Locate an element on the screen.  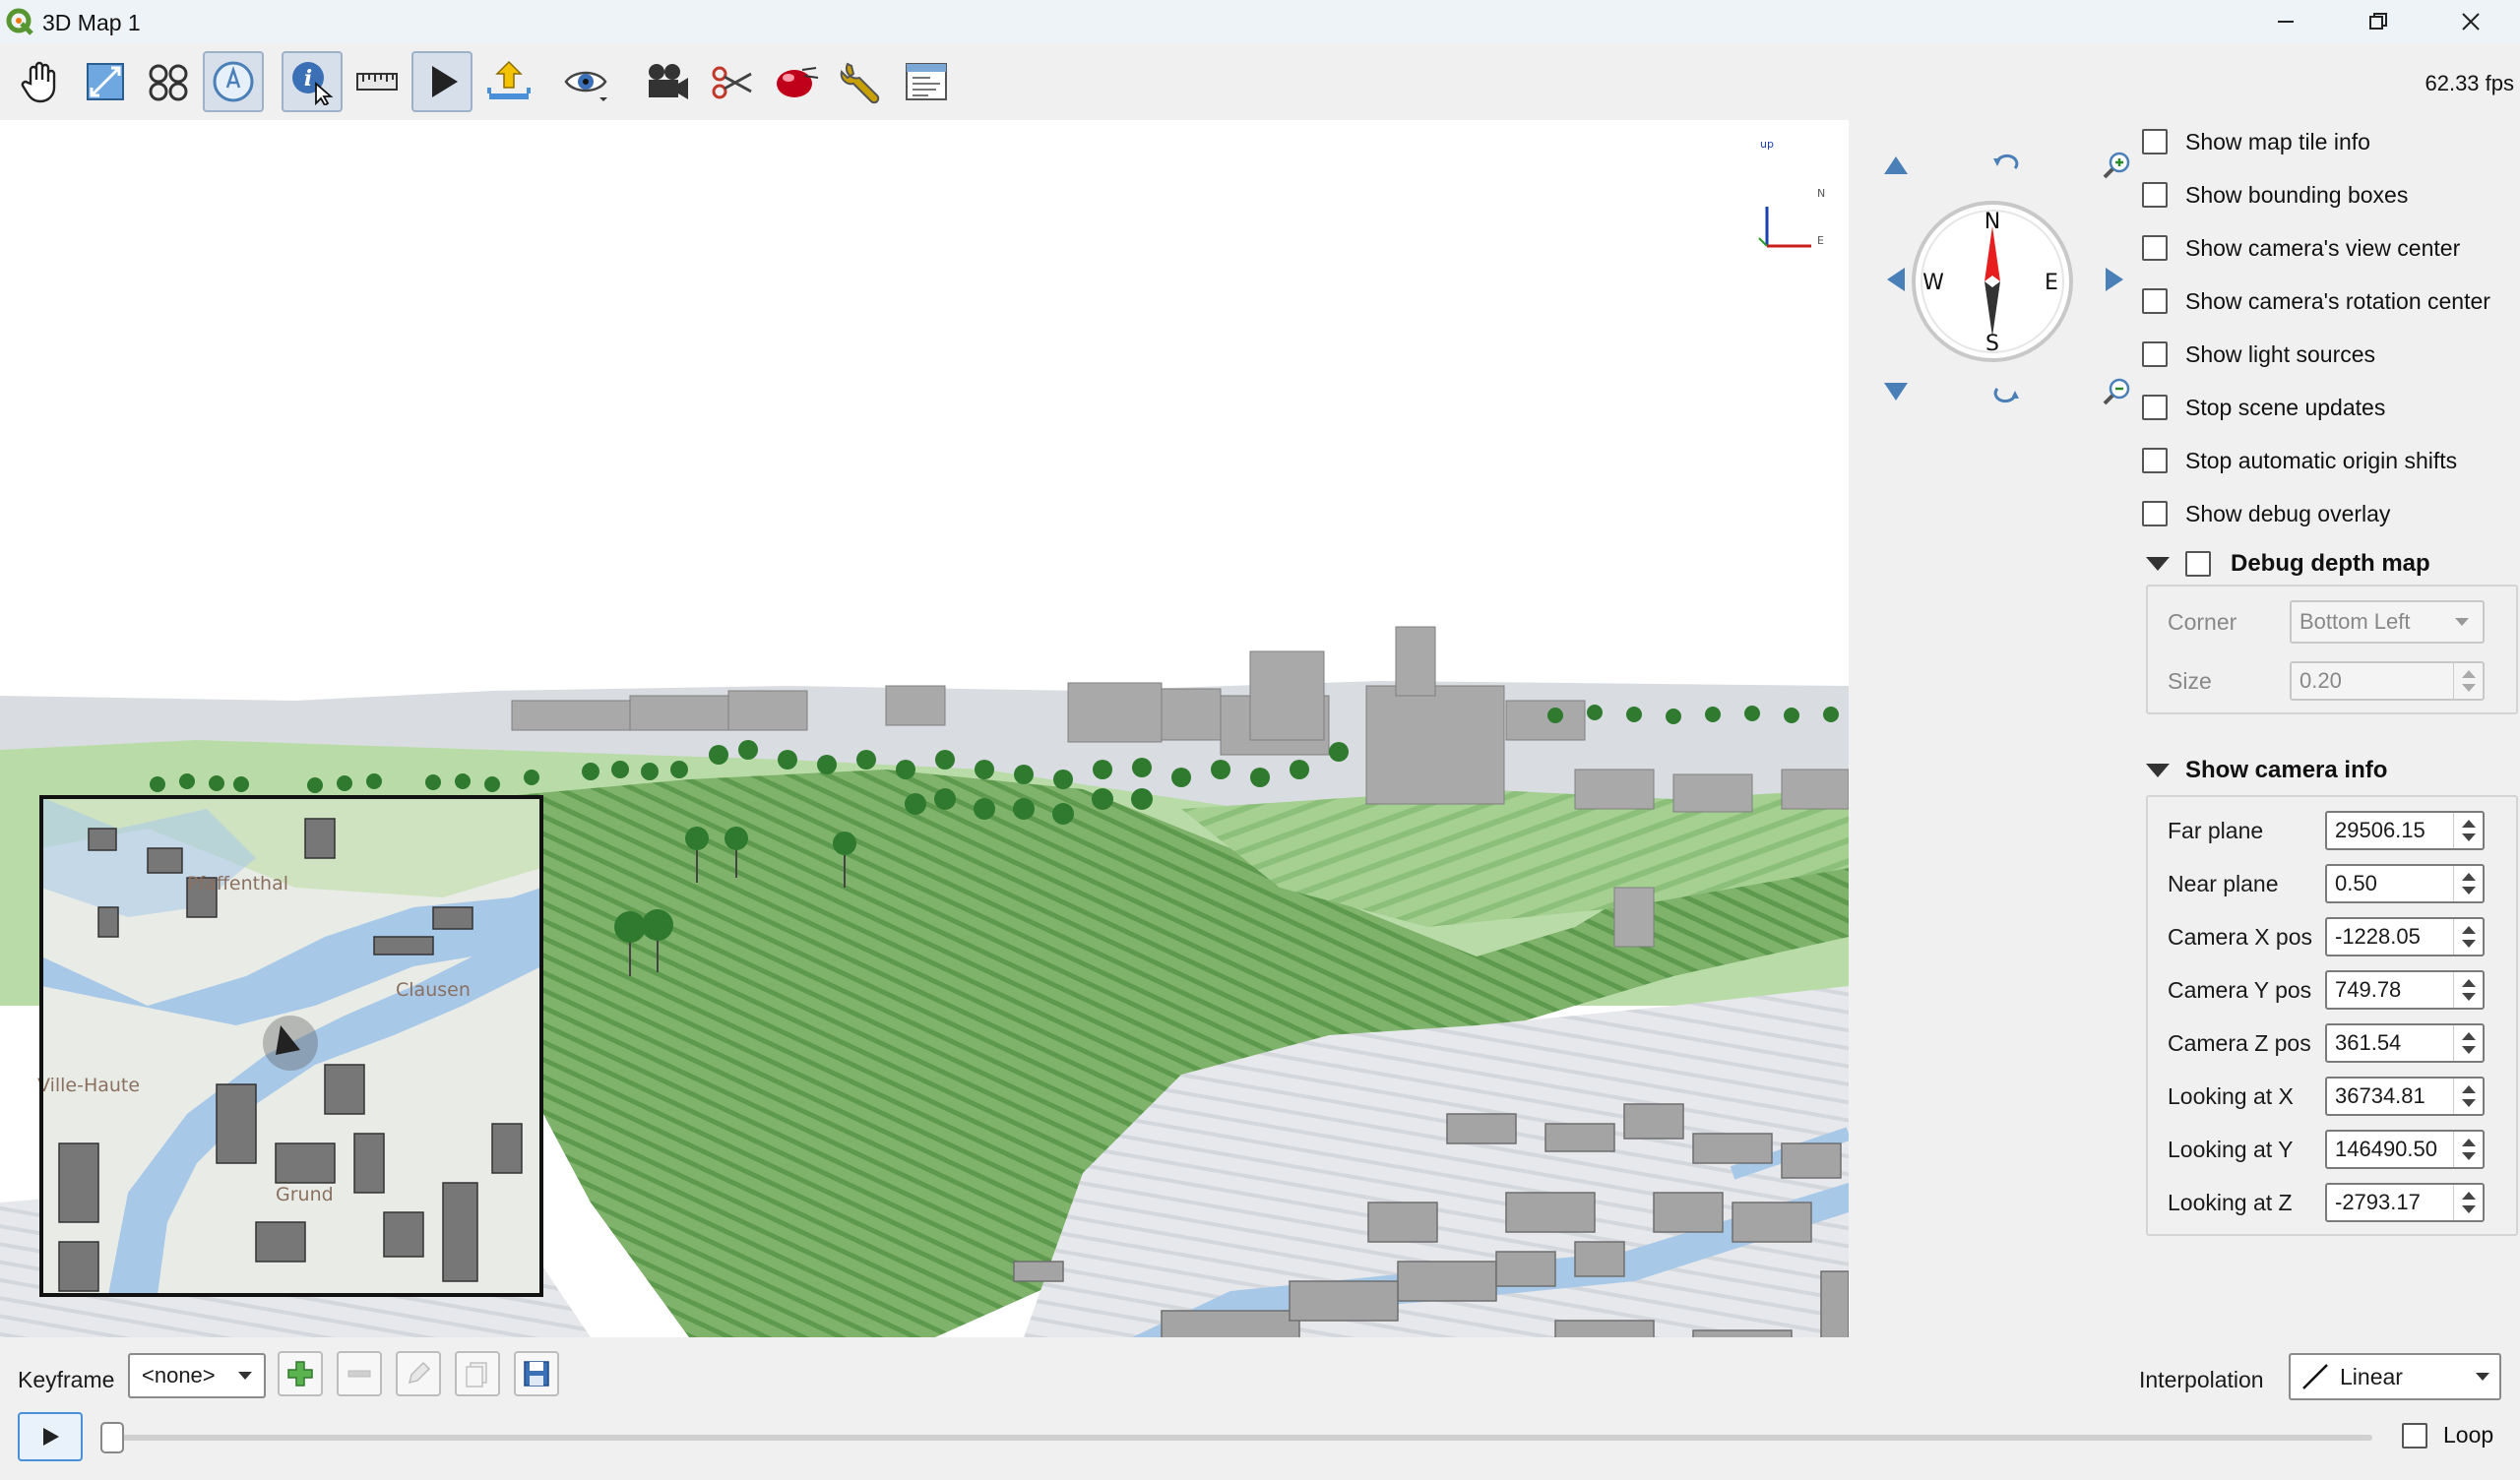
camera-x-spinbox: -1228.05 is located at coordinates (2405, 936).